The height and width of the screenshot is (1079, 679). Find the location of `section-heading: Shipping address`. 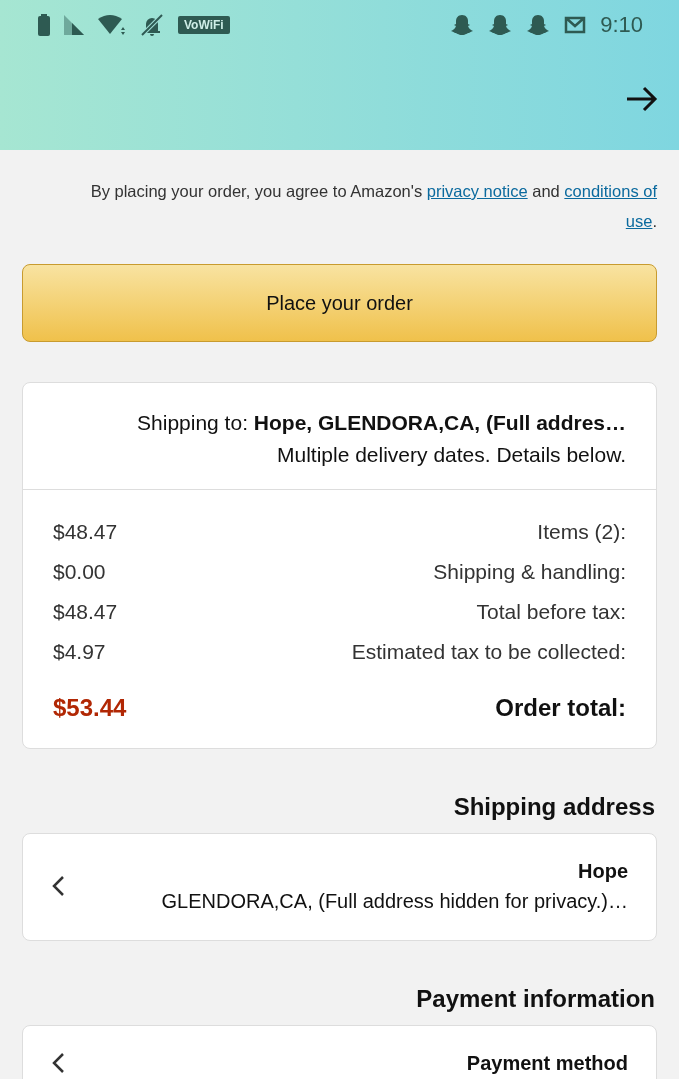

section-heading: Shipping address is located at coordinates (553, 807).